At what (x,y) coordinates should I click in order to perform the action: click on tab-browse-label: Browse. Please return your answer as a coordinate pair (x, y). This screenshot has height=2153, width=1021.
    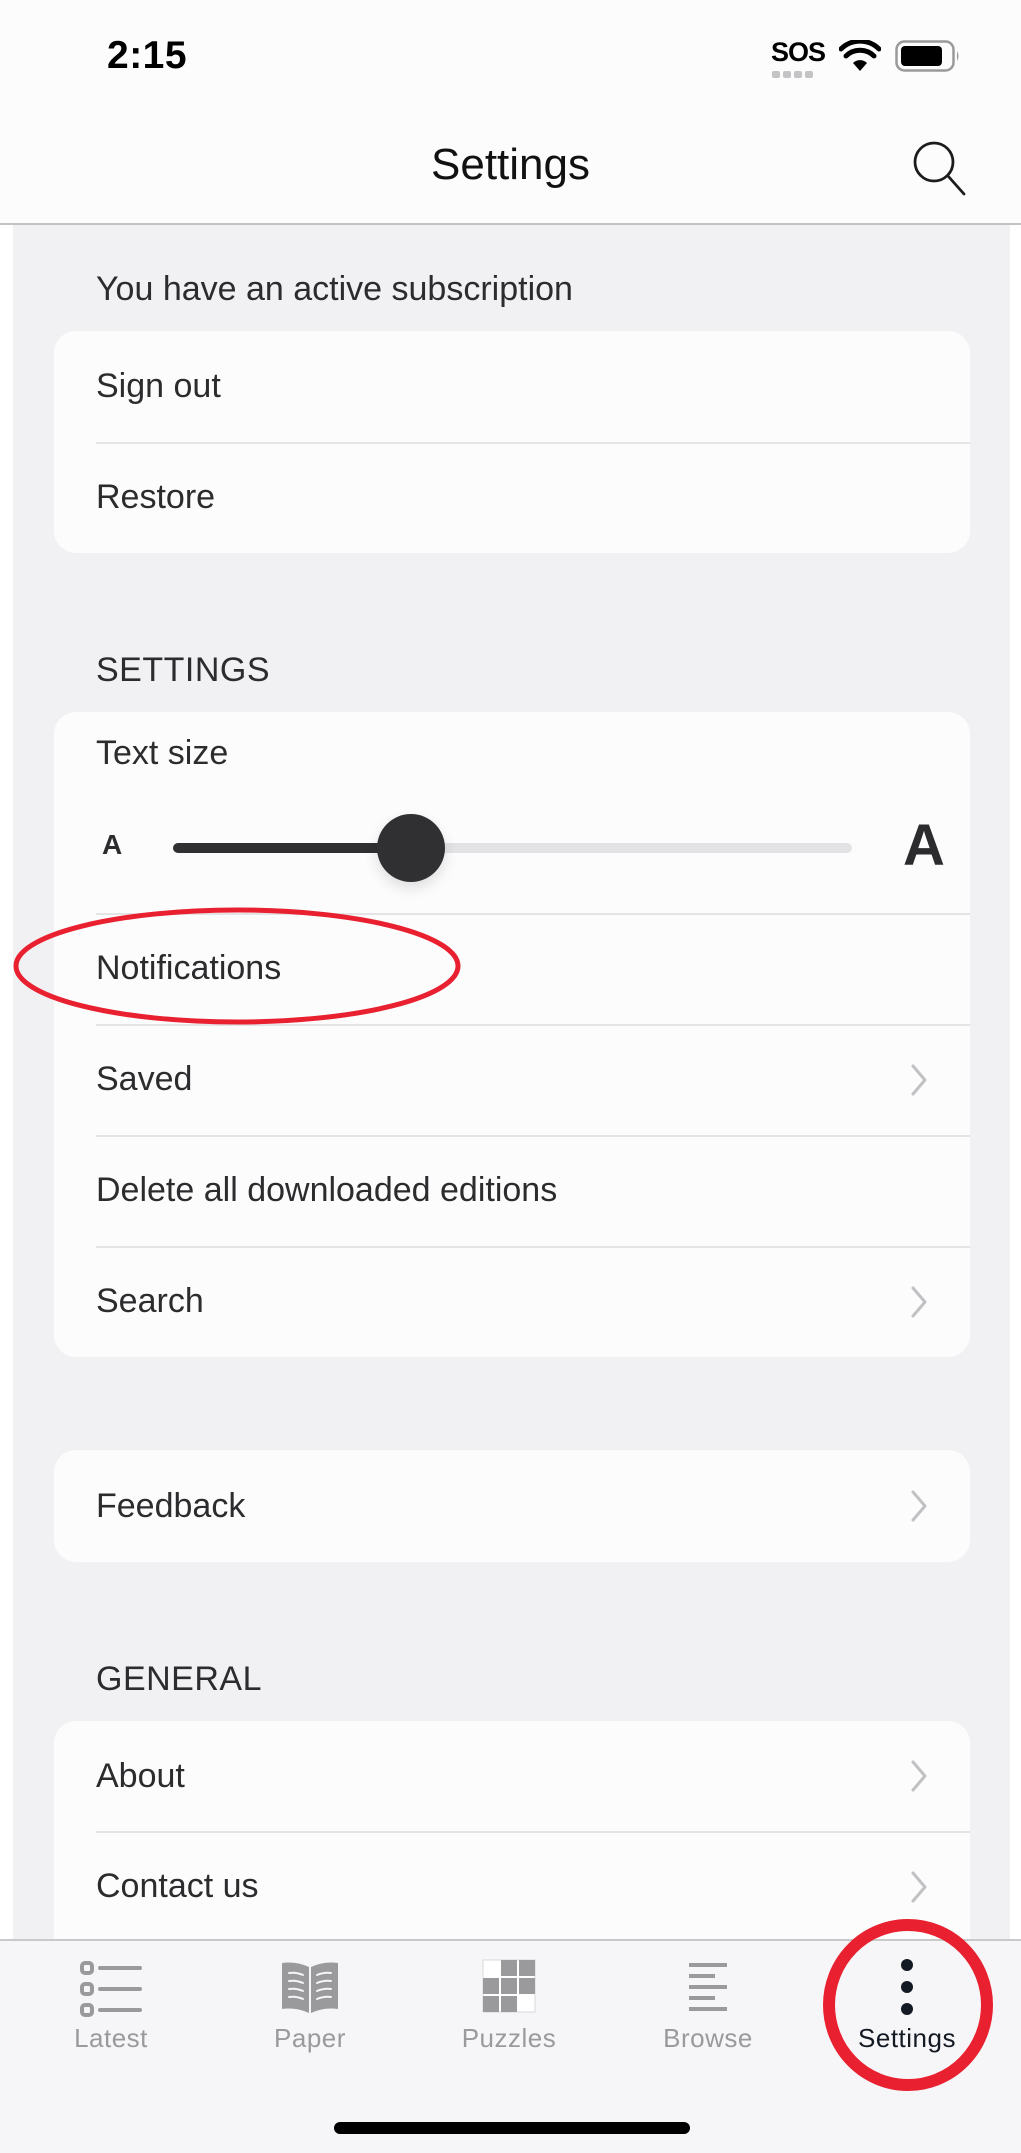
    Looking at the image, I should click on (708, 2038).